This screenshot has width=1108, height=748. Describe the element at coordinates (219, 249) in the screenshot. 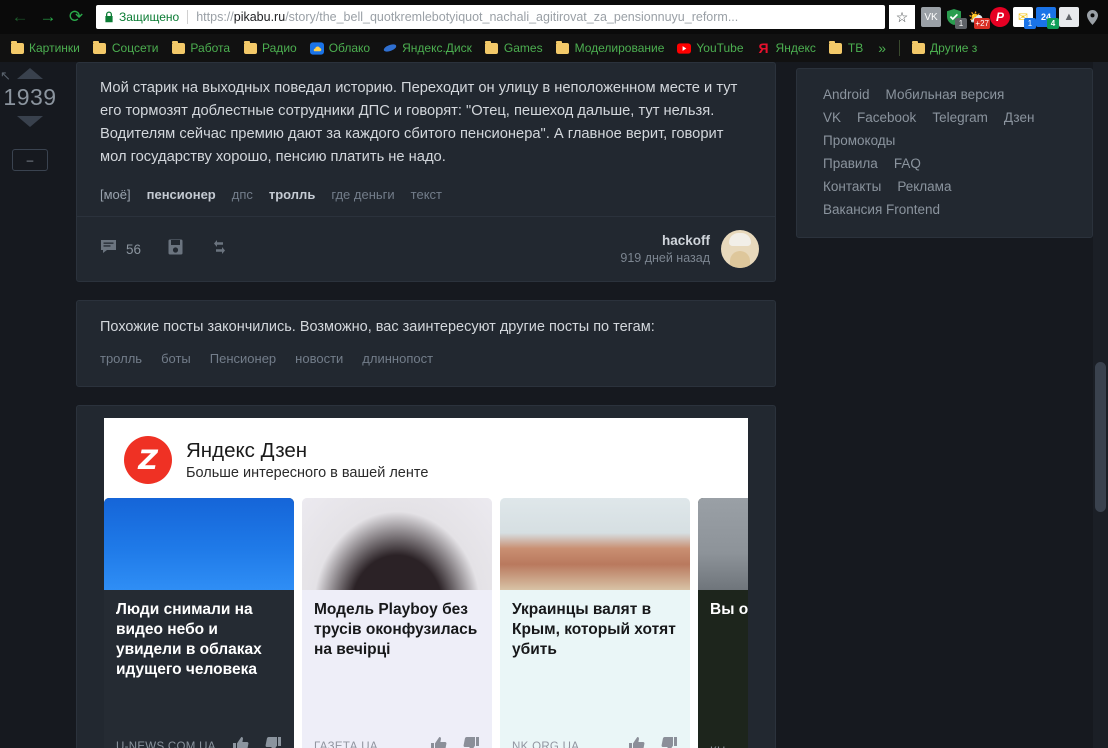

I see `repost-action` at that location.